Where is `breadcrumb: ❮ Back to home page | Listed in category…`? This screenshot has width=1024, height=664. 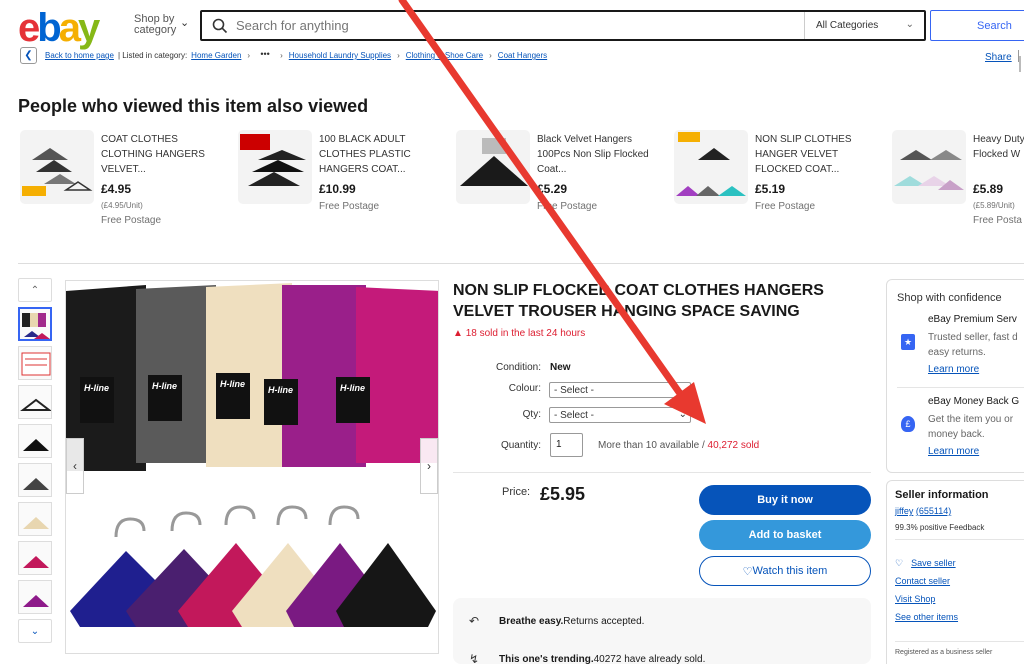 breadcrumb: ❮ Back to home page | Listed in category… is located at coordinates (283, 55).